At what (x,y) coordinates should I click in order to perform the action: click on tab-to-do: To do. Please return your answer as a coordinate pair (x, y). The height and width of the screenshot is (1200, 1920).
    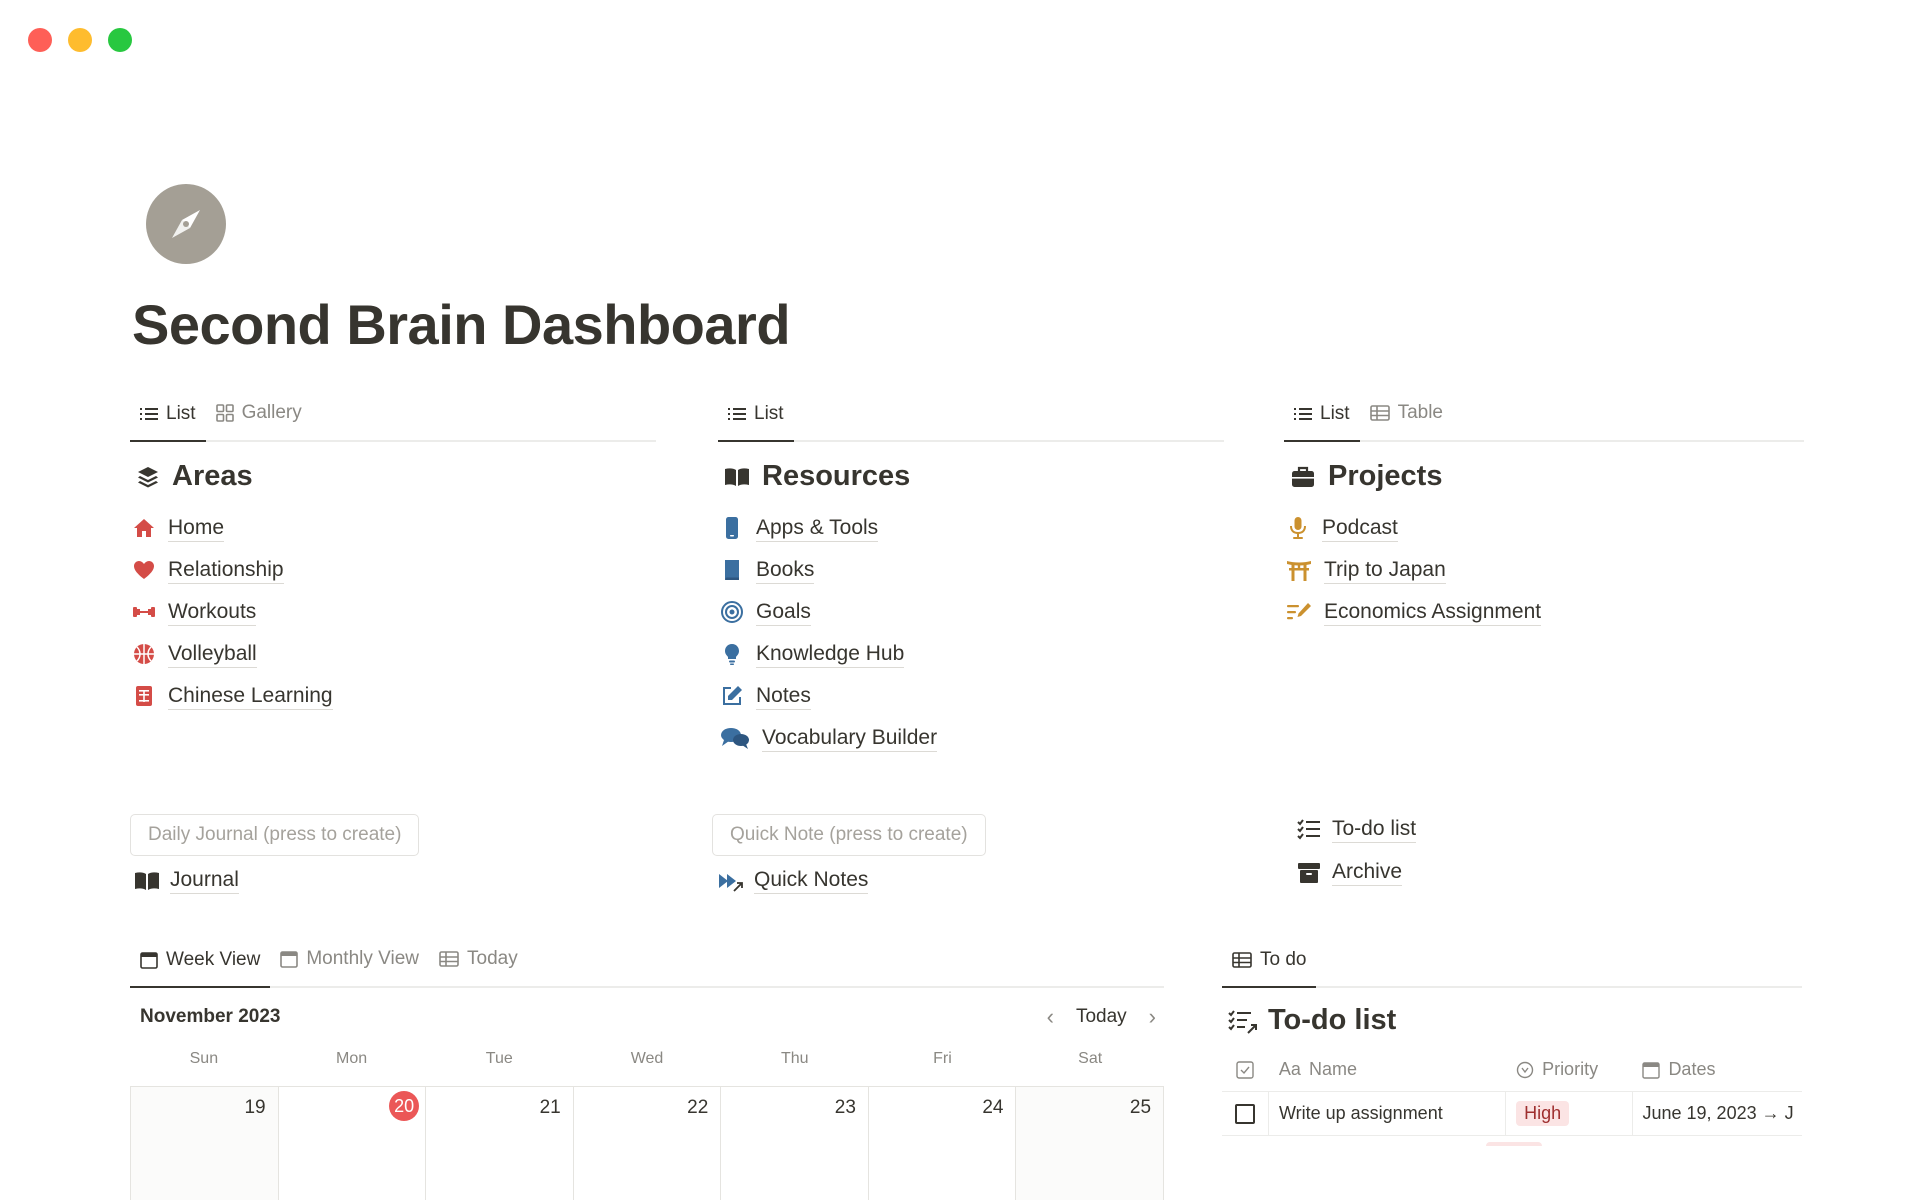
    Looking at the image, I should click on (1269, 966).